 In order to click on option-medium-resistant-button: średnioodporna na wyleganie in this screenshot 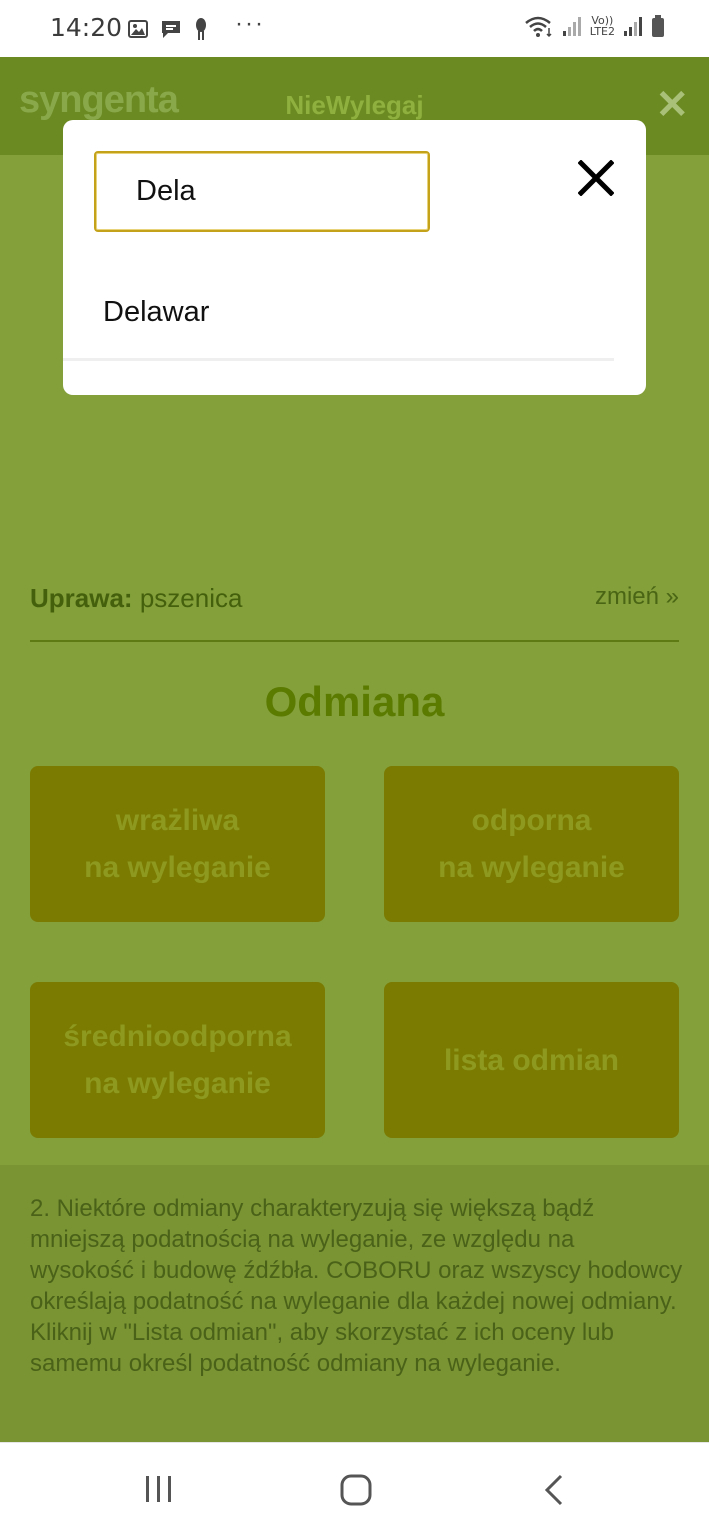, I will do `click(177, 1060)`.